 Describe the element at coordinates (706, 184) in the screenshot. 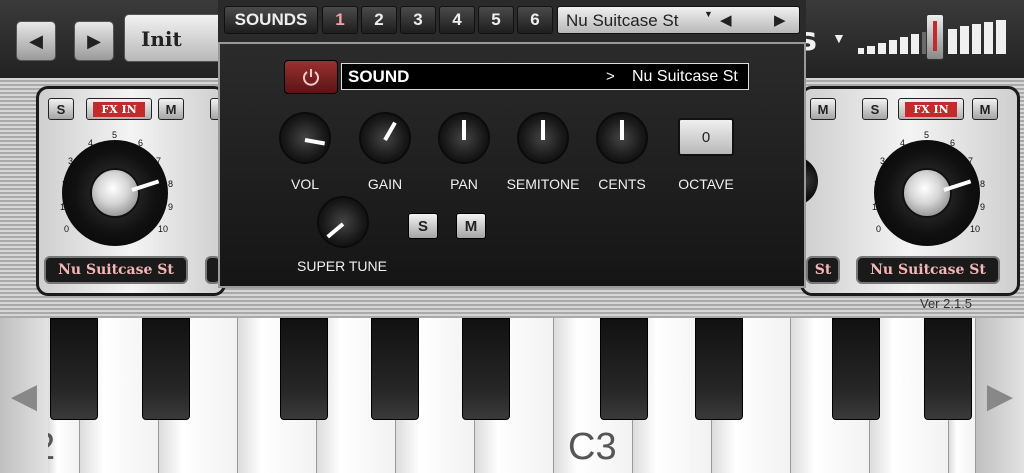

I see `octave-label: OCTAVE` at that location.